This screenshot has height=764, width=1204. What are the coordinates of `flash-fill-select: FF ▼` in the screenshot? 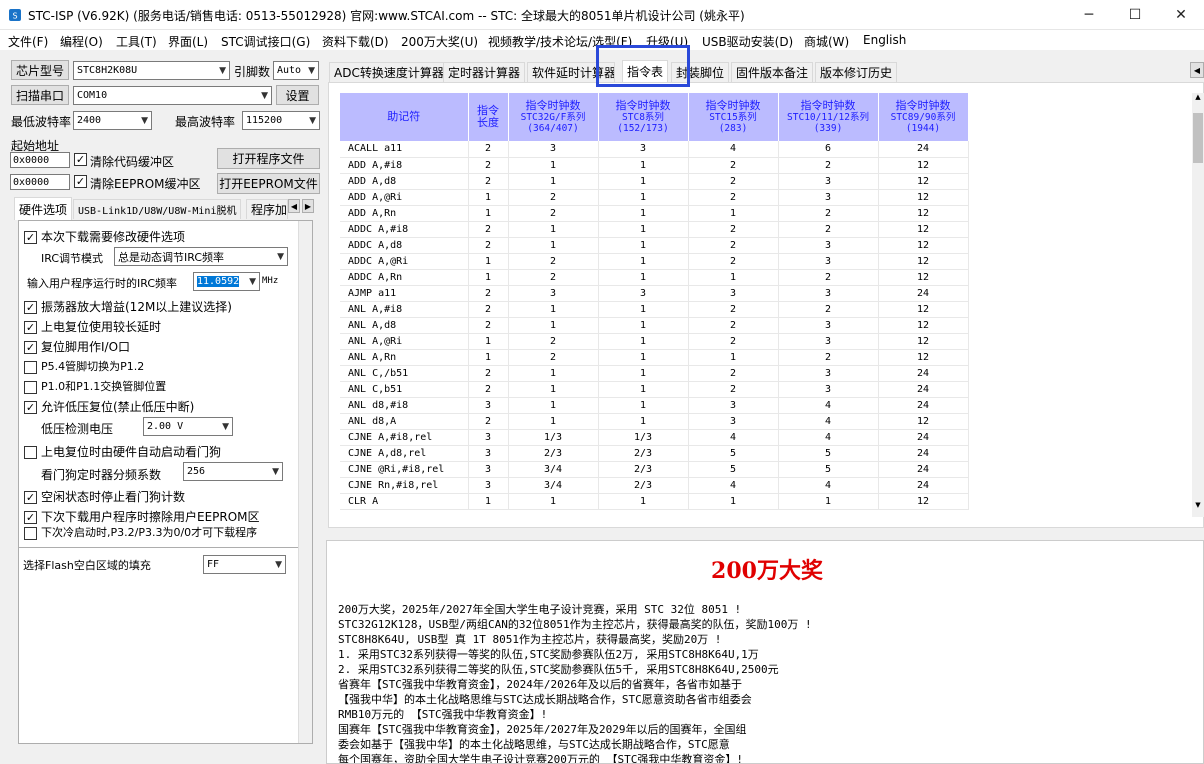 It's located at (244, 564).